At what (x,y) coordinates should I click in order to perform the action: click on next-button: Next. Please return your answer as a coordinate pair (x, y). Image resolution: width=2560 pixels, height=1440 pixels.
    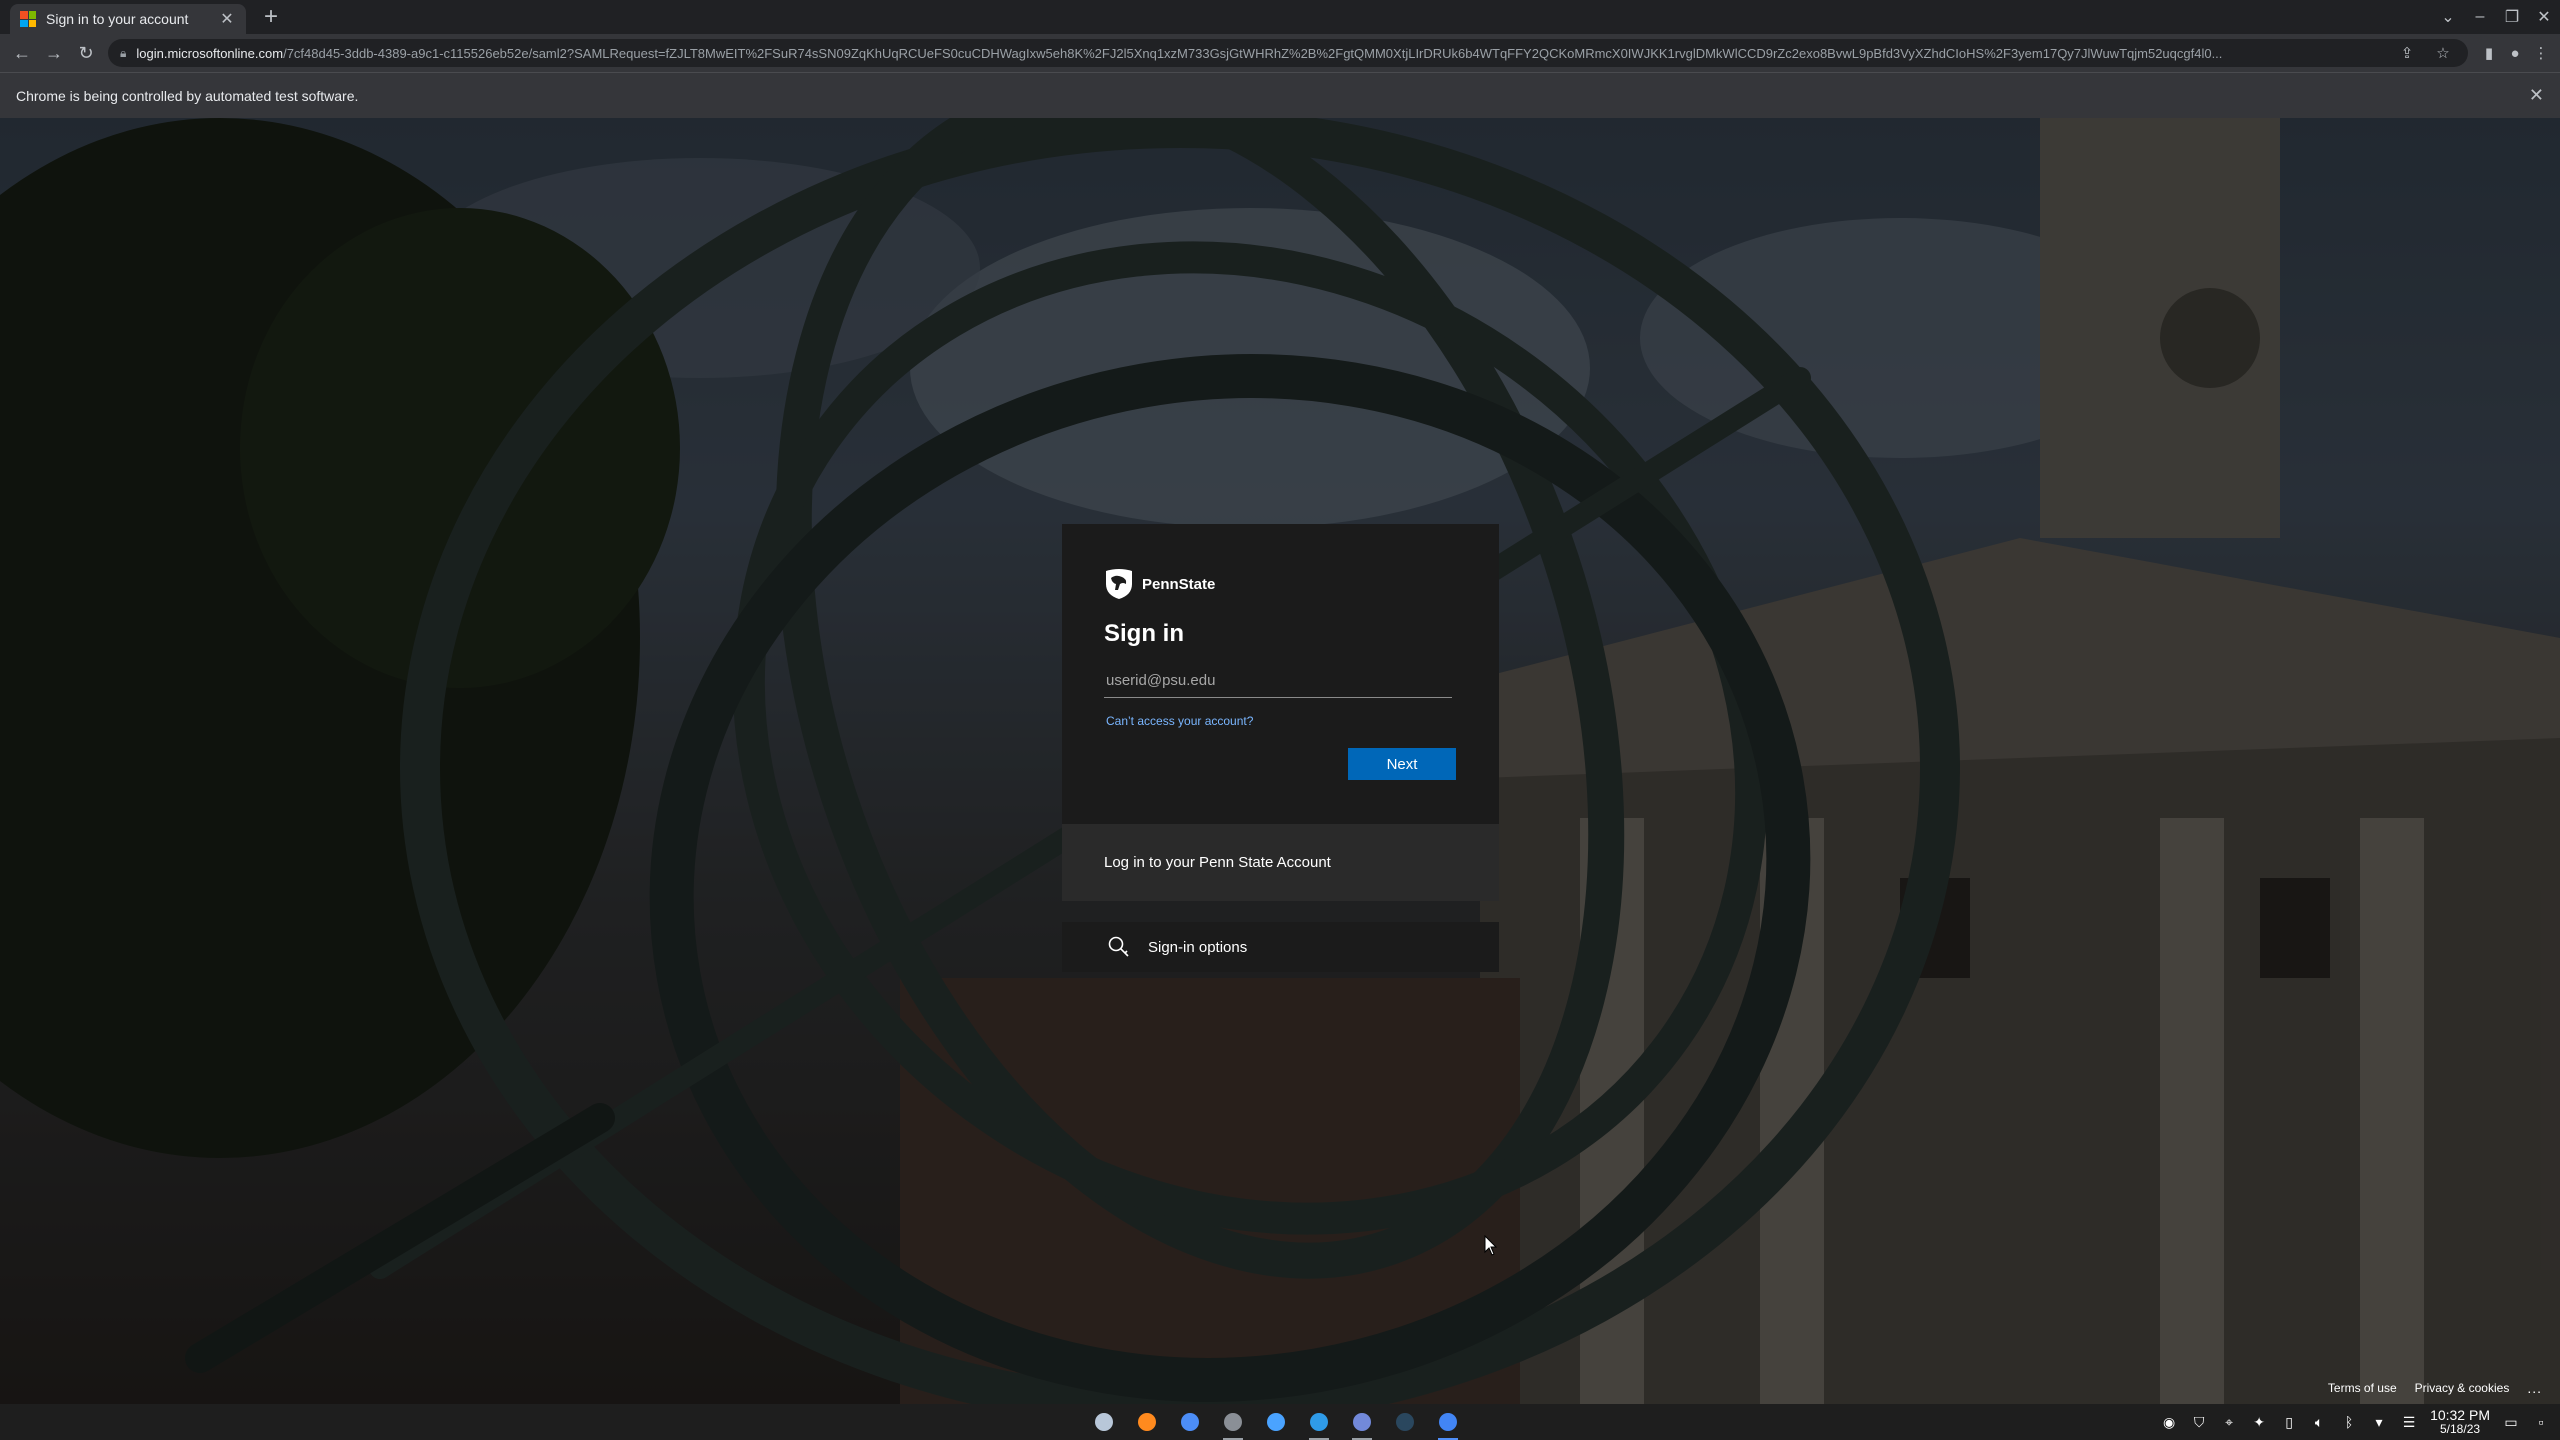
    Looking at the image, I should click on (1402, 764).